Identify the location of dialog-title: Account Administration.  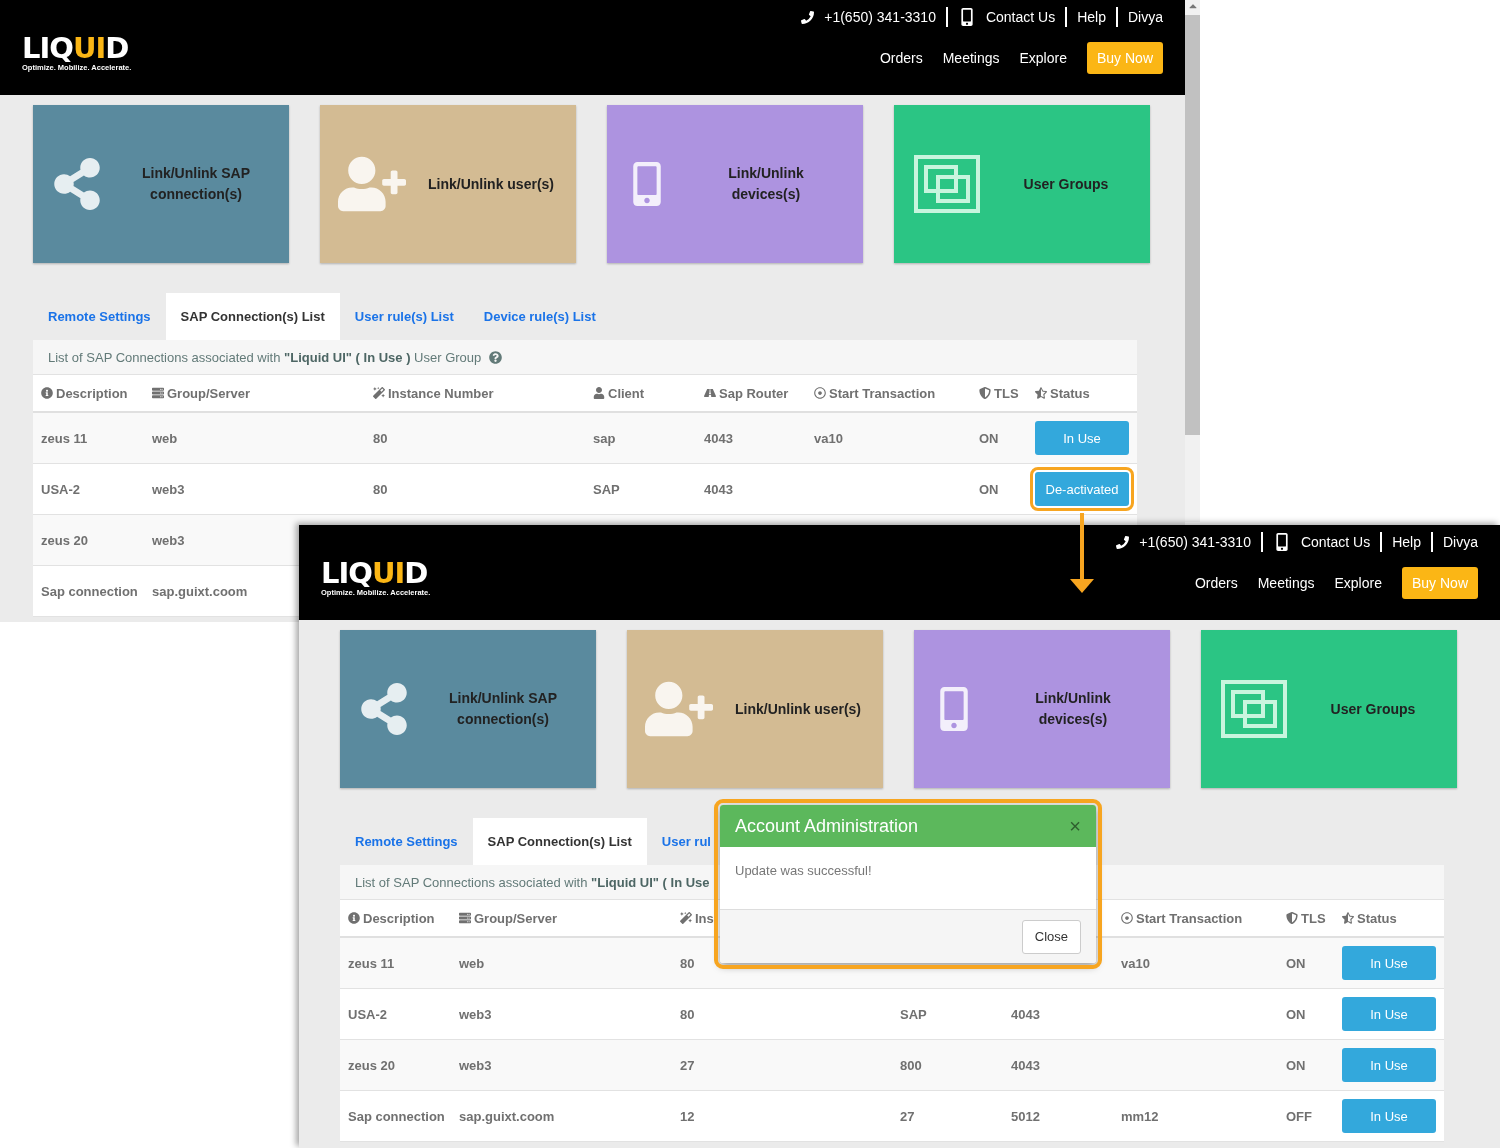
(827, 826).